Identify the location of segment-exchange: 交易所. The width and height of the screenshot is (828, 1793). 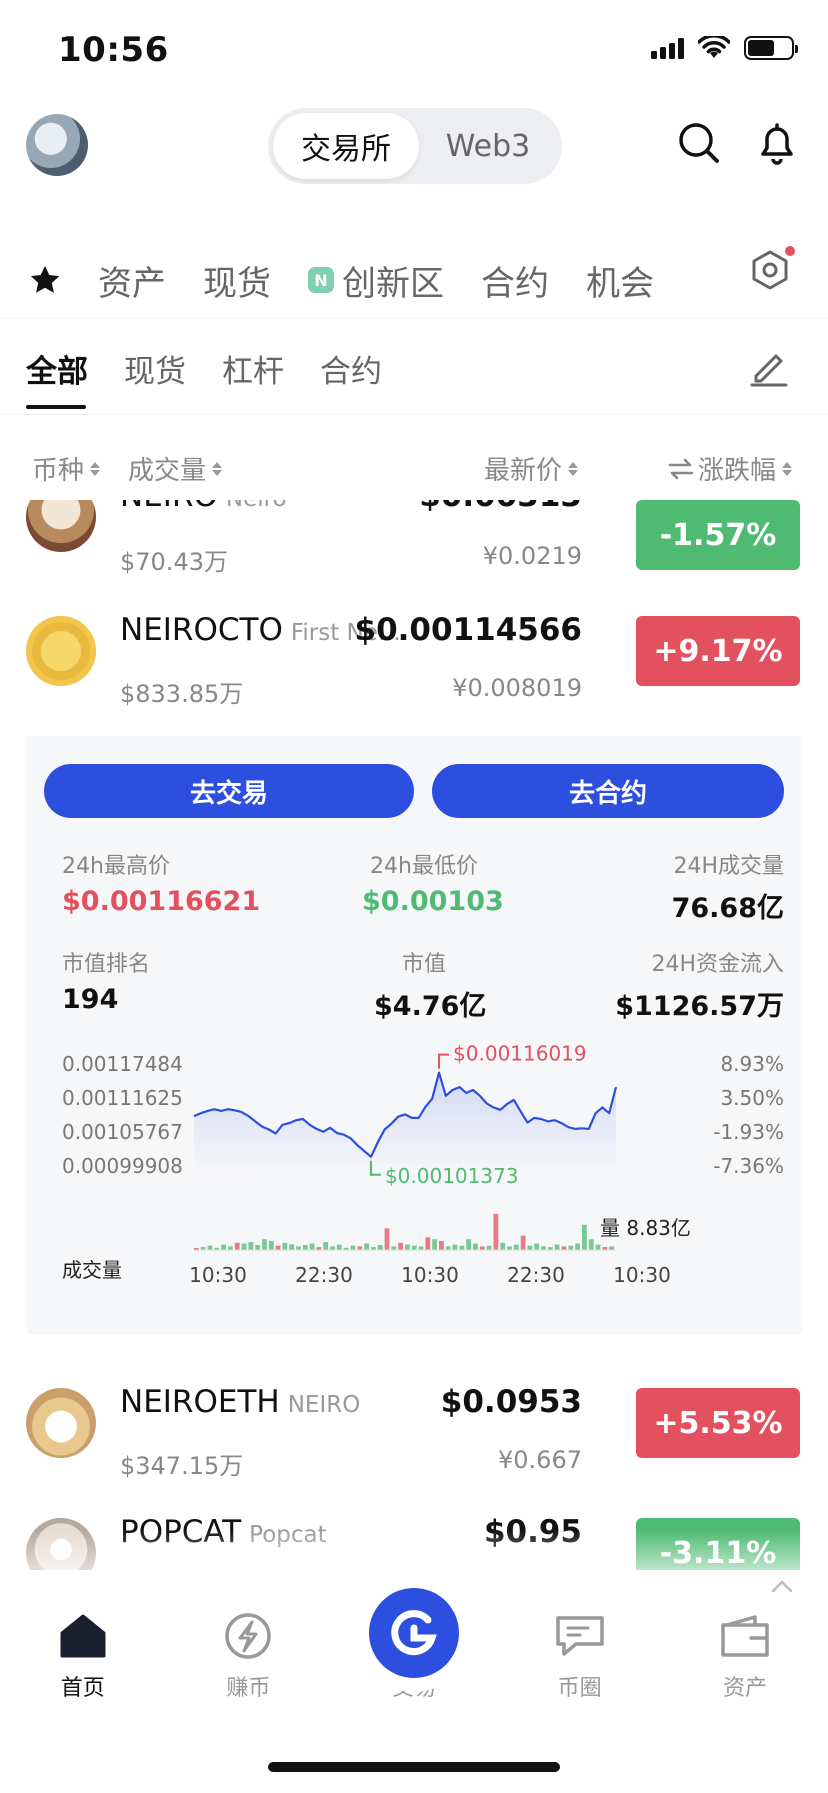
(346, 146).